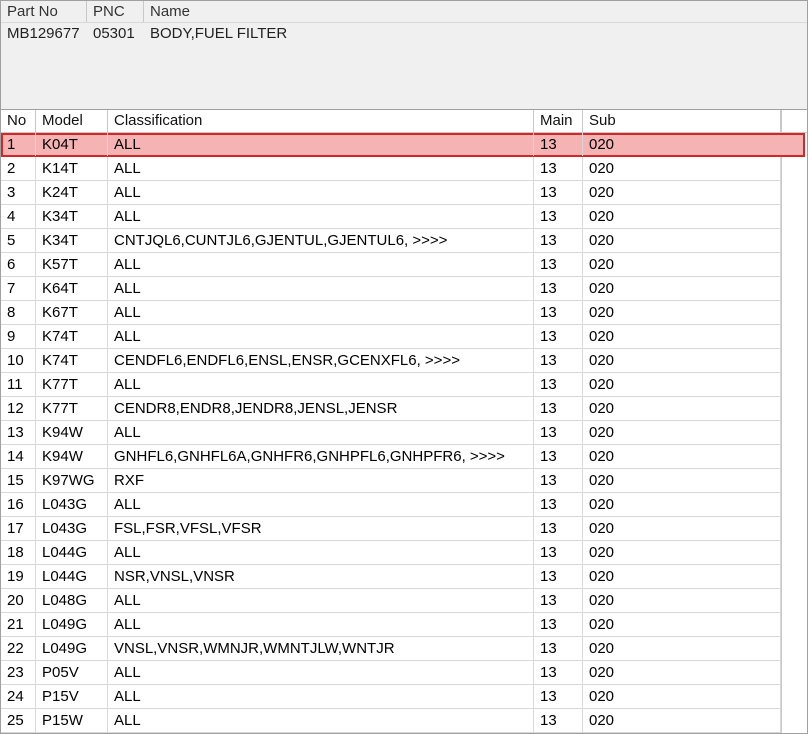 The height and width of the screenshot is (734, 808). Describe the element at coordinates (72, 144) in the screenshot. I see `cell-model: K04T` at that location.